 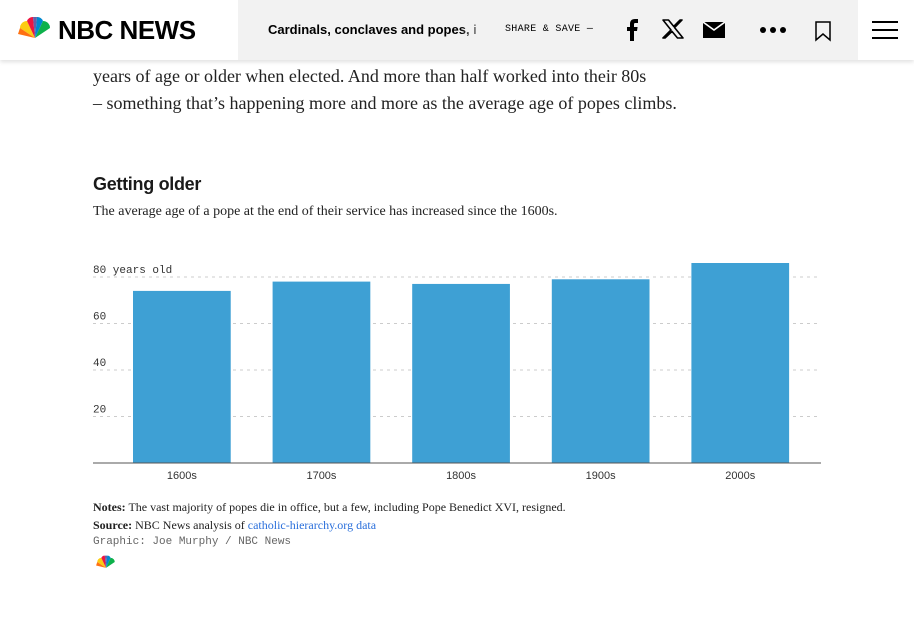 What do you see at coordinates (321, 476) in the screenshot?
I see `x-tick-label: 1700s` at bounding box center [321, 476].